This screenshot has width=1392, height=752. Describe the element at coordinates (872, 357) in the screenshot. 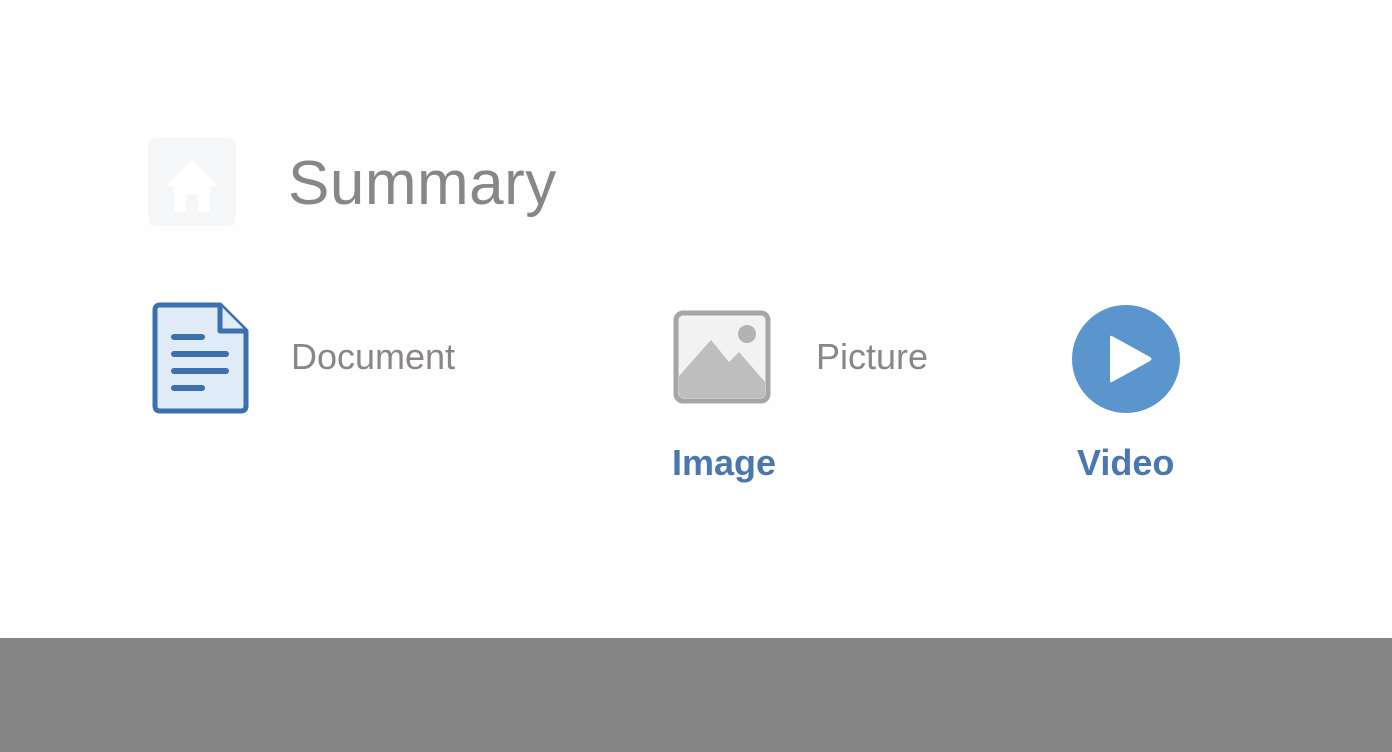

I see `picture-label: Picture` at that location.